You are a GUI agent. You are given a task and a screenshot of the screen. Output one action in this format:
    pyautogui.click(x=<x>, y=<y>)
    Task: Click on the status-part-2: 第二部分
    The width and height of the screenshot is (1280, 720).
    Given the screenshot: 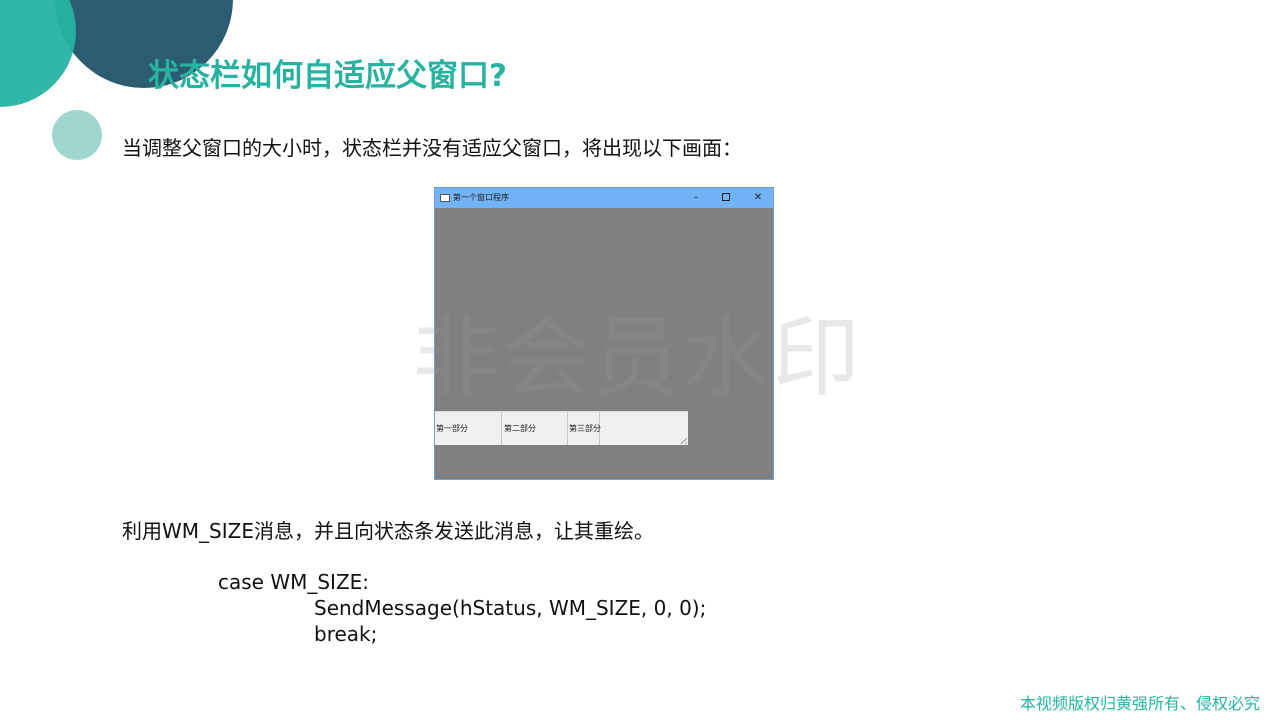 What is the action you would take?
    pyautogui.click(x=535, y=428)
    